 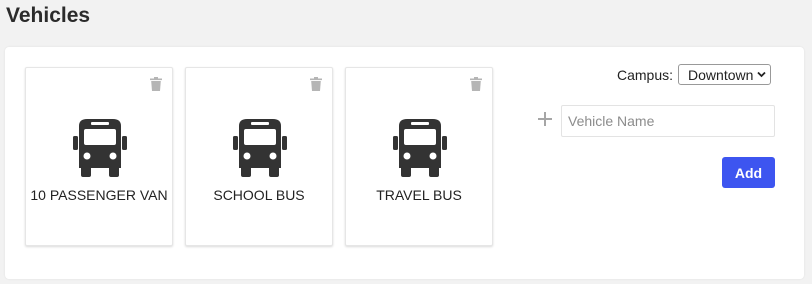 What do you see at coordinates (259, 195) in the screenshot?
I see `vehicle-name: SCHOOL BUS` at bounding box center [259, 195].